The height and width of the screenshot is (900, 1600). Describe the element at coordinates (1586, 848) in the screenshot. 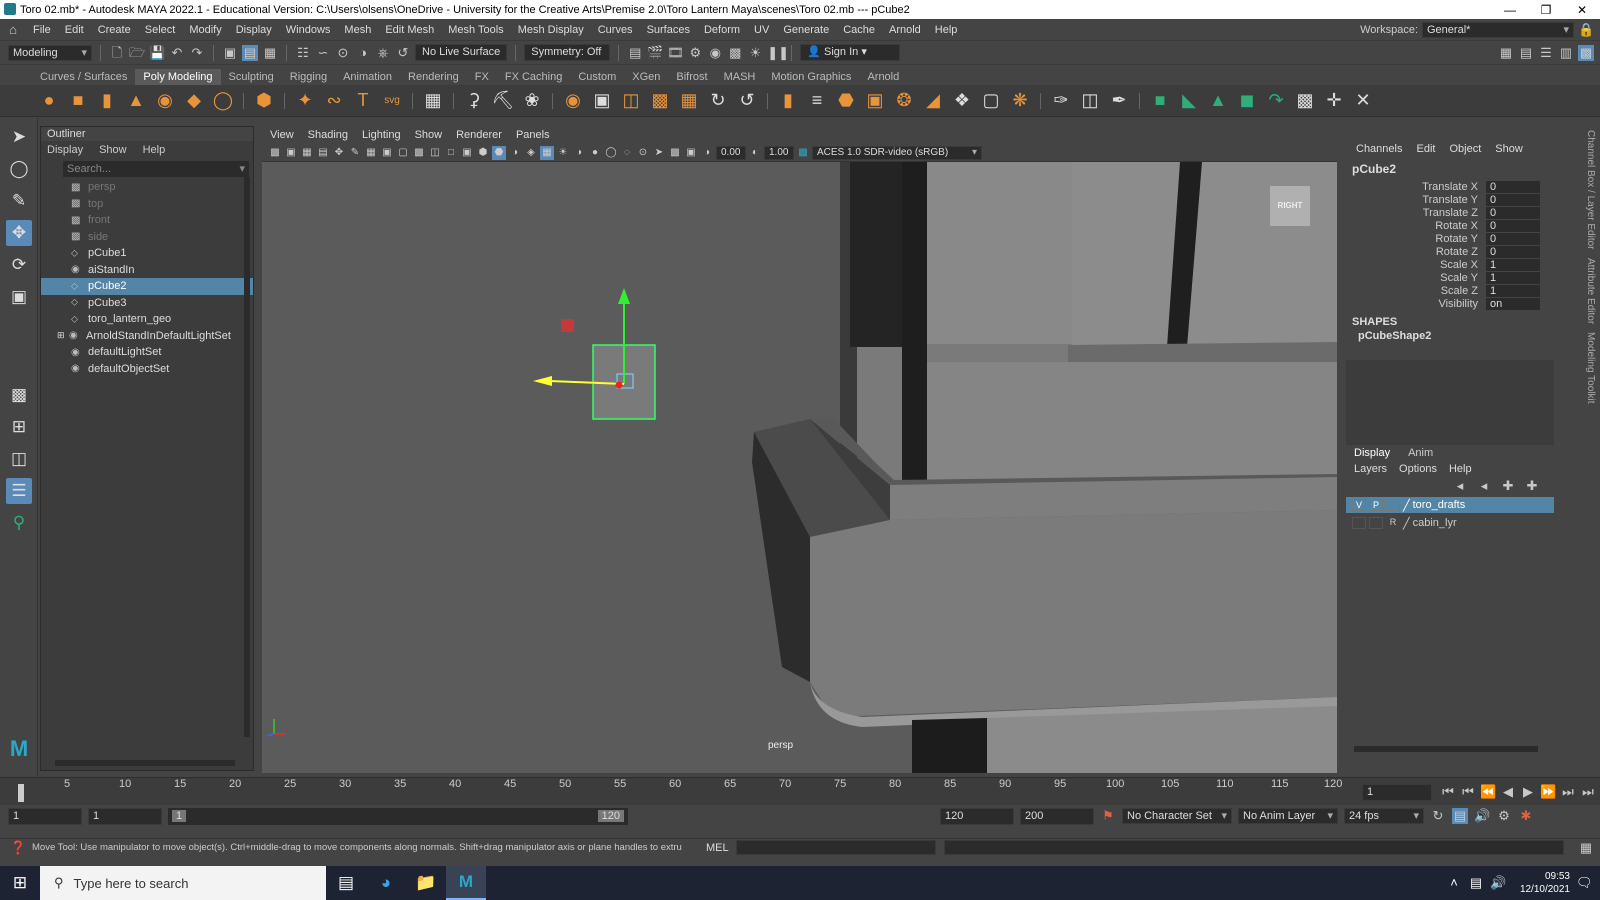

I see `script-editor-icon: ▦` at that location.